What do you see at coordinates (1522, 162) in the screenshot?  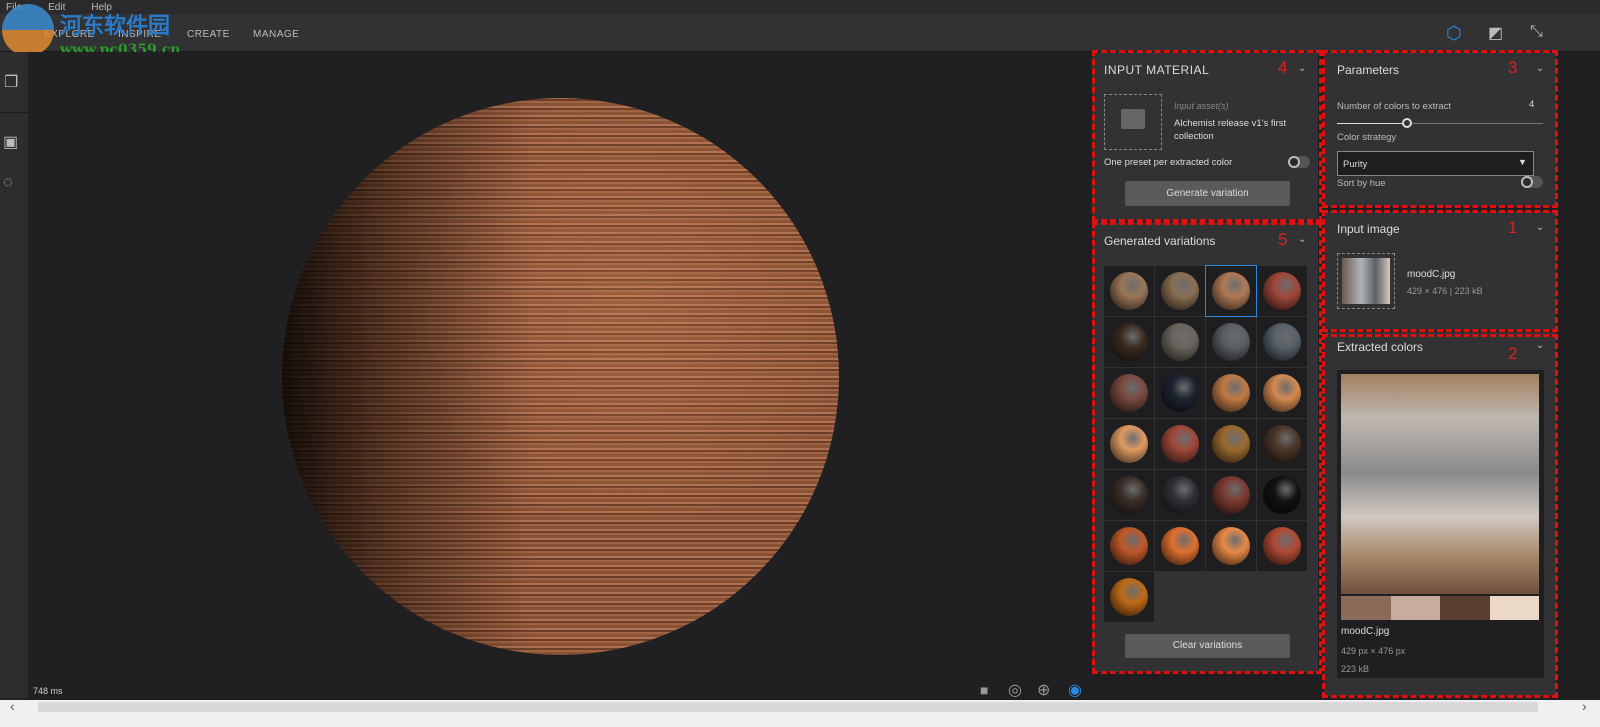 I see `dropdown-arrow-icon: ▼` at bounding box center [1522, 162].